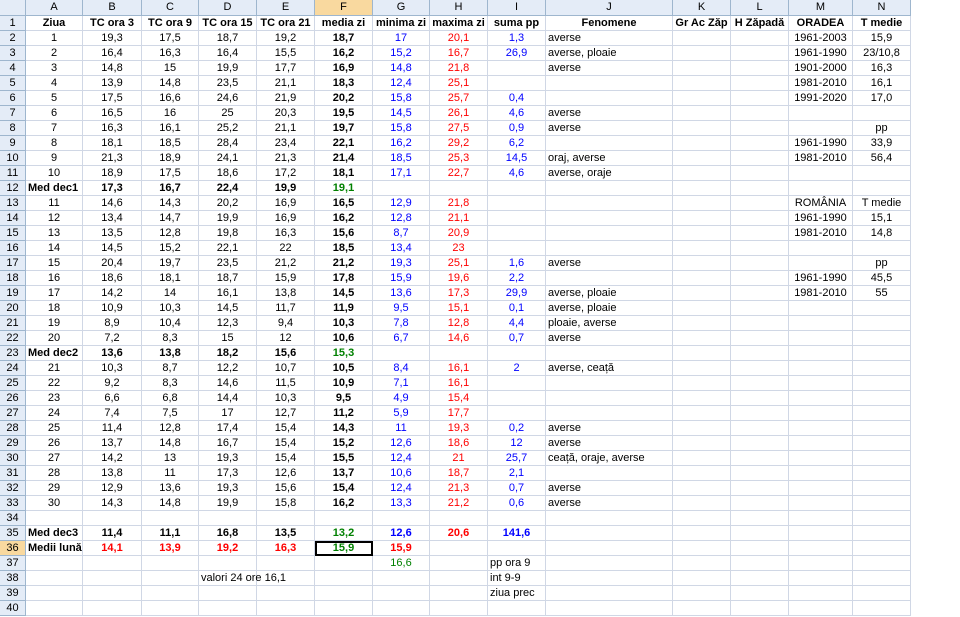 This screenshot has width=960, height=617. What do you see at coordinates (821, 398) in the screenshot?
I see `cell-m26` at bounding box center [821, 398].